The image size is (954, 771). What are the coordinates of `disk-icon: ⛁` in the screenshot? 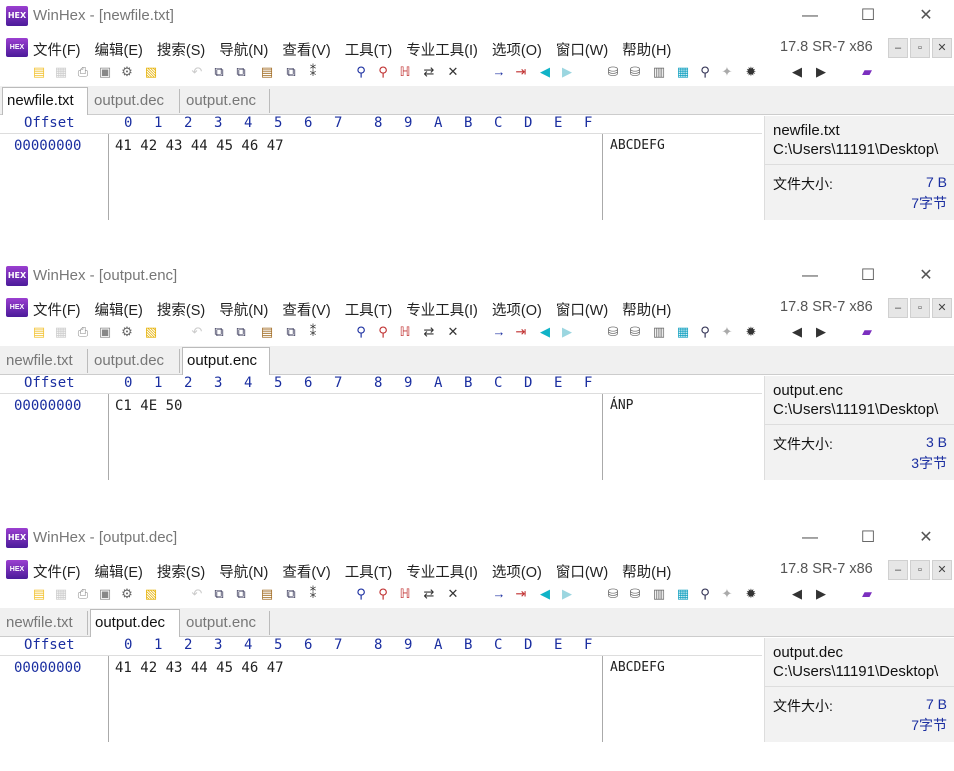 It's located at (613, 594).